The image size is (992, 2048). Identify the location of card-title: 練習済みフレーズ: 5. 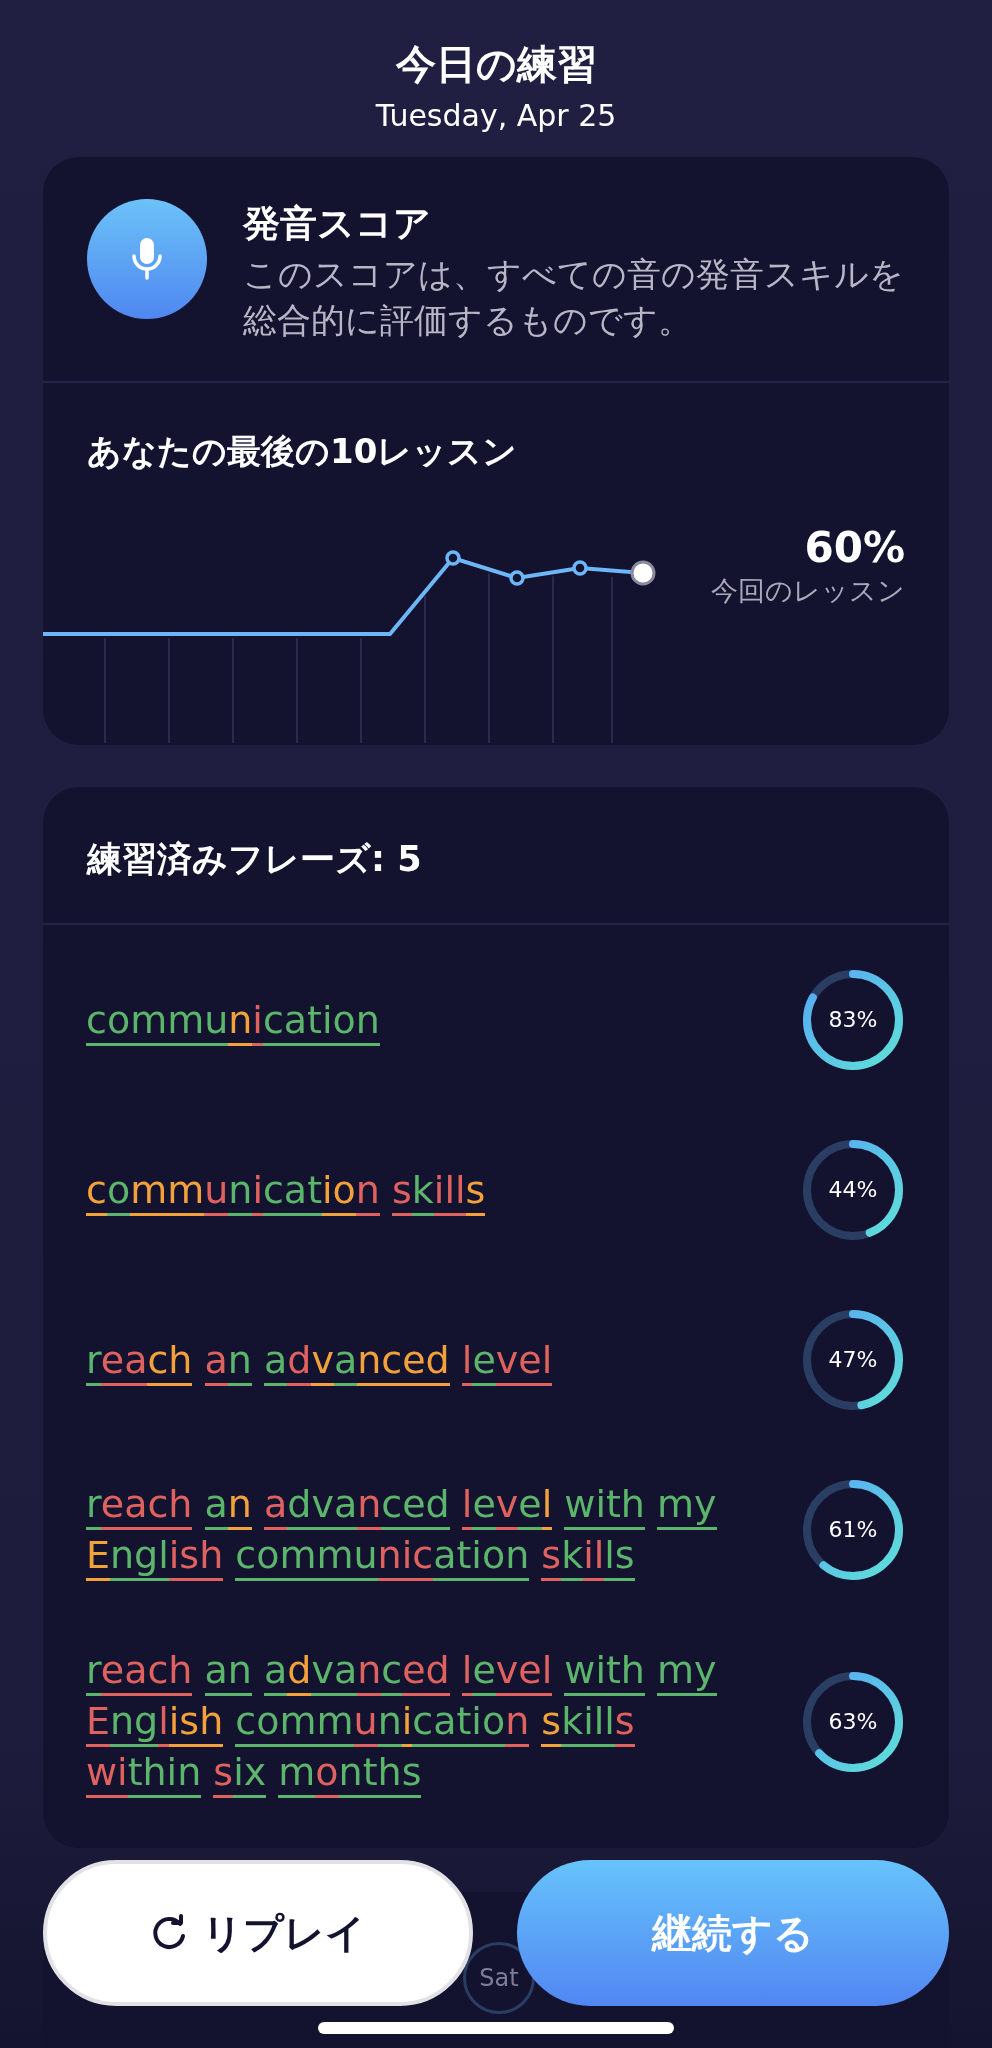
(496, 856).